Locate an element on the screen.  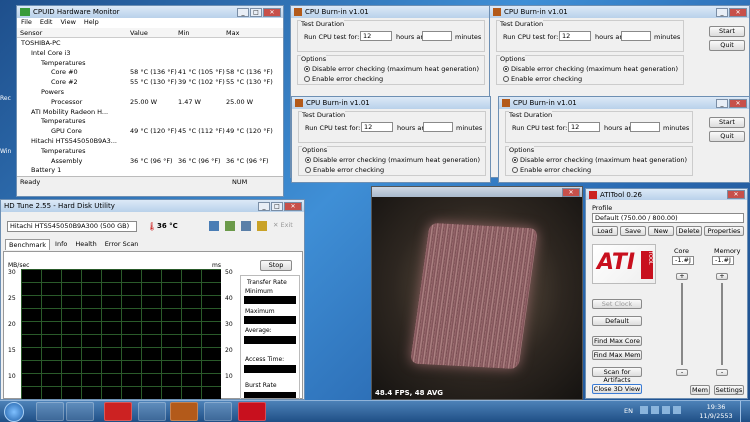
properties-button: Properties is located at coordinates (724, 231).